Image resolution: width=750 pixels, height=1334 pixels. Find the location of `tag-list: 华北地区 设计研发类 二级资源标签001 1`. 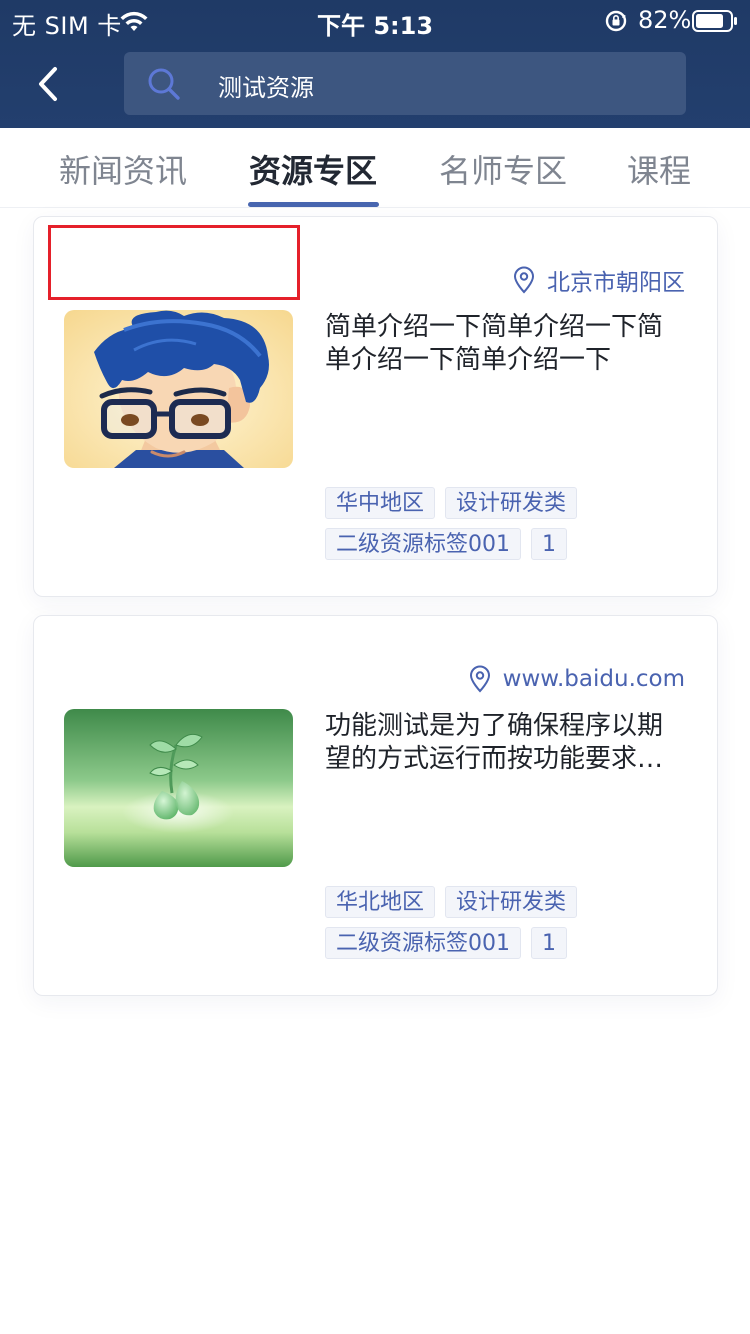

tag-list: 华北地区 设计研发类 二级资源标签001 1 is located at coordinates (495, 922).